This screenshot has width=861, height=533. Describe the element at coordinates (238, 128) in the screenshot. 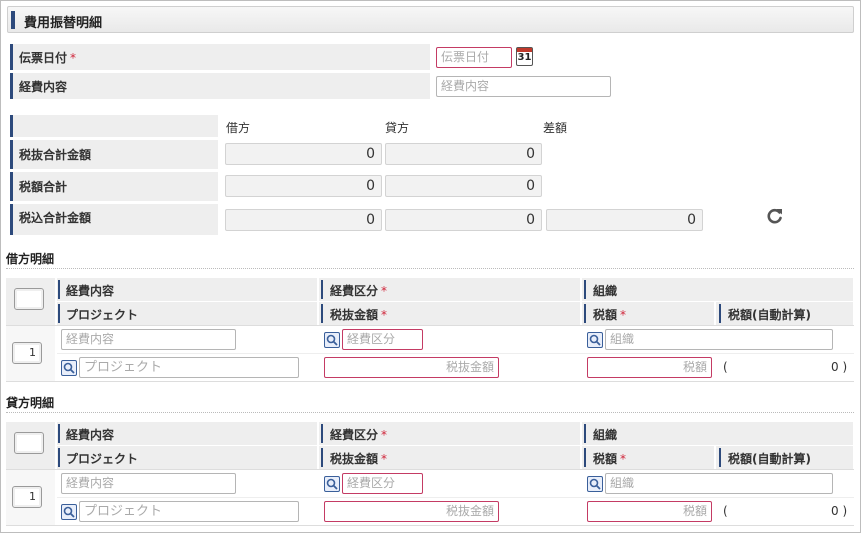

I see `totals-col-debit: 借方` at that location.